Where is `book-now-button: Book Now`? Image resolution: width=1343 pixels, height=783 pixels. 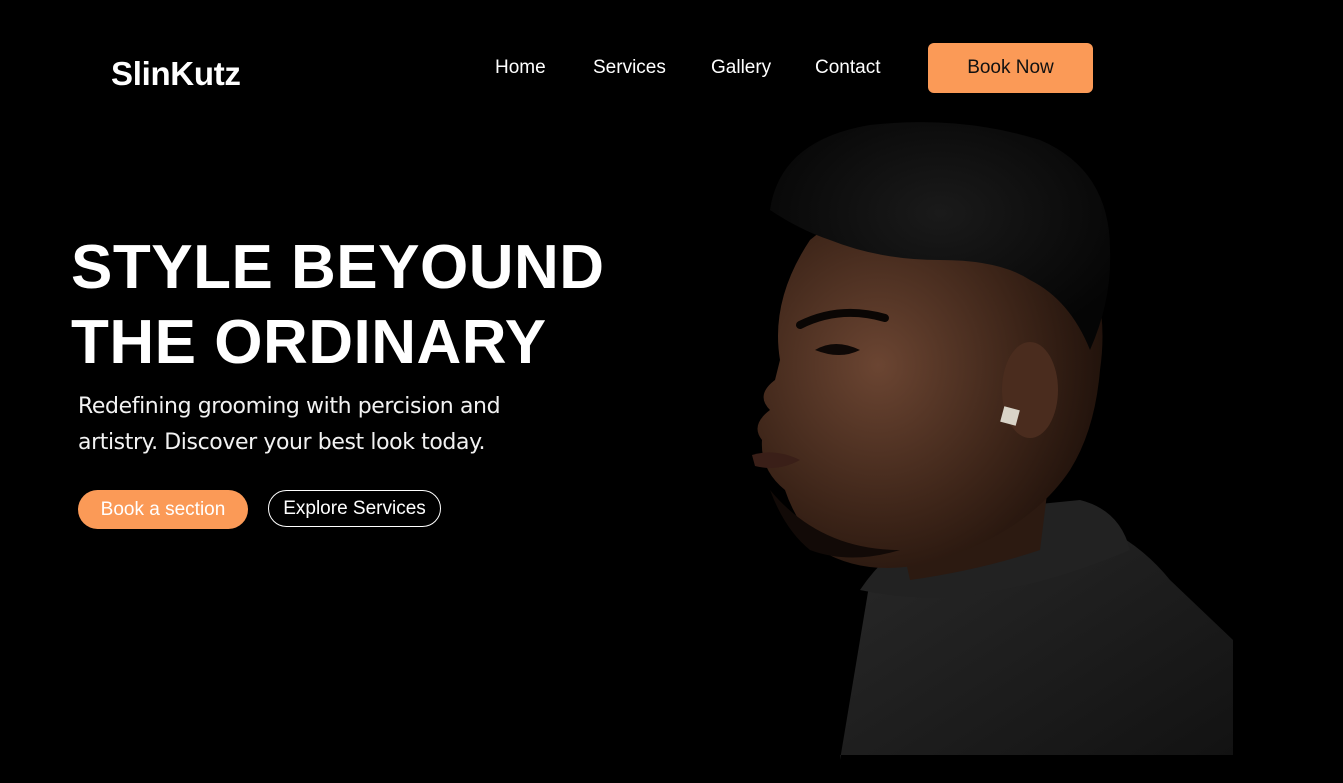
book-now-button: Book Now is located at coordinates (1010, 68).